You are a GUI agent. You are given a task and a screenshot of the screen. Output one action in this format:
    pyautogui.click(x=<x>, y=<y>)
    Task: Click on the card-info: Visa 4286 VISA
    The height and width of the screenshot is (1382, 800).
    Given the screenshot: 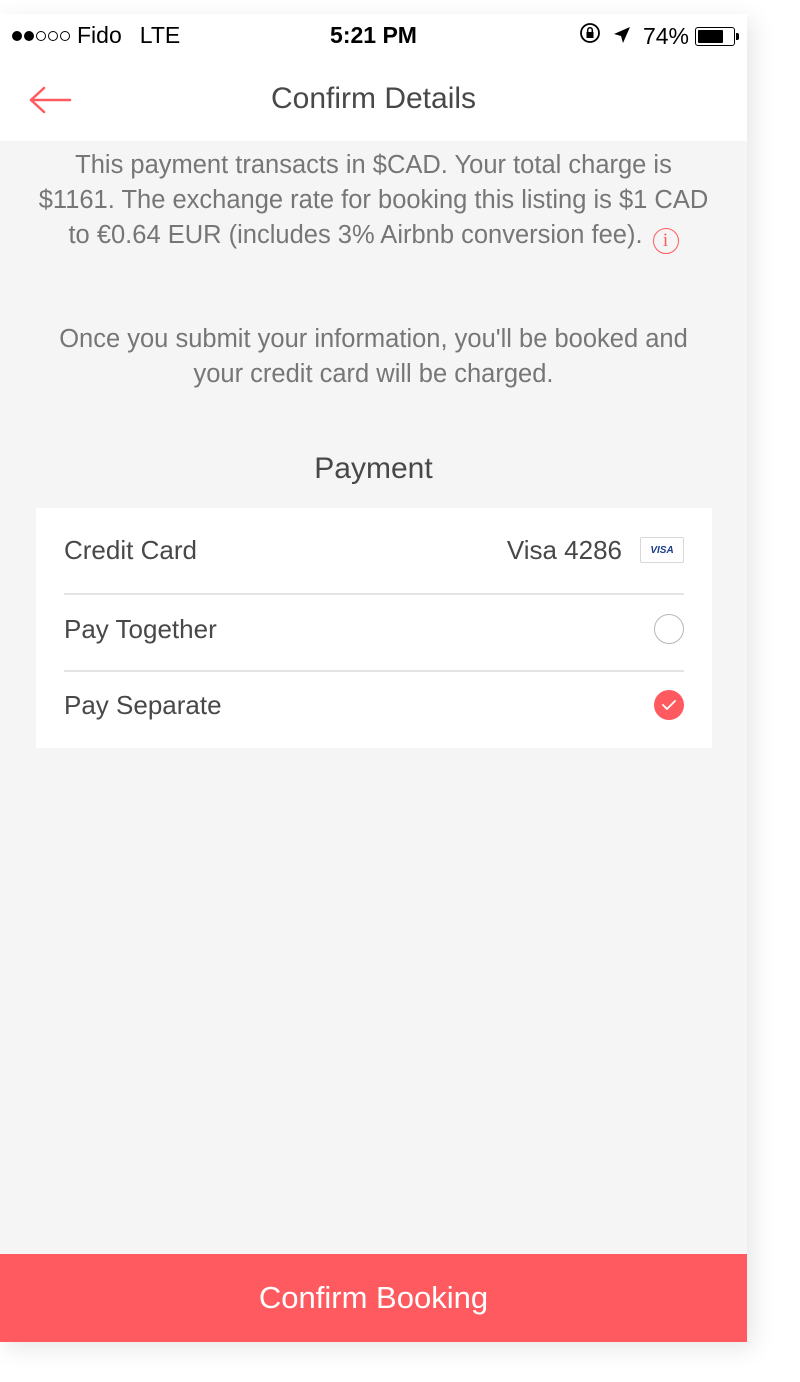 What is the action you would take?
    pyautogui.click(x=595, y=550)
    